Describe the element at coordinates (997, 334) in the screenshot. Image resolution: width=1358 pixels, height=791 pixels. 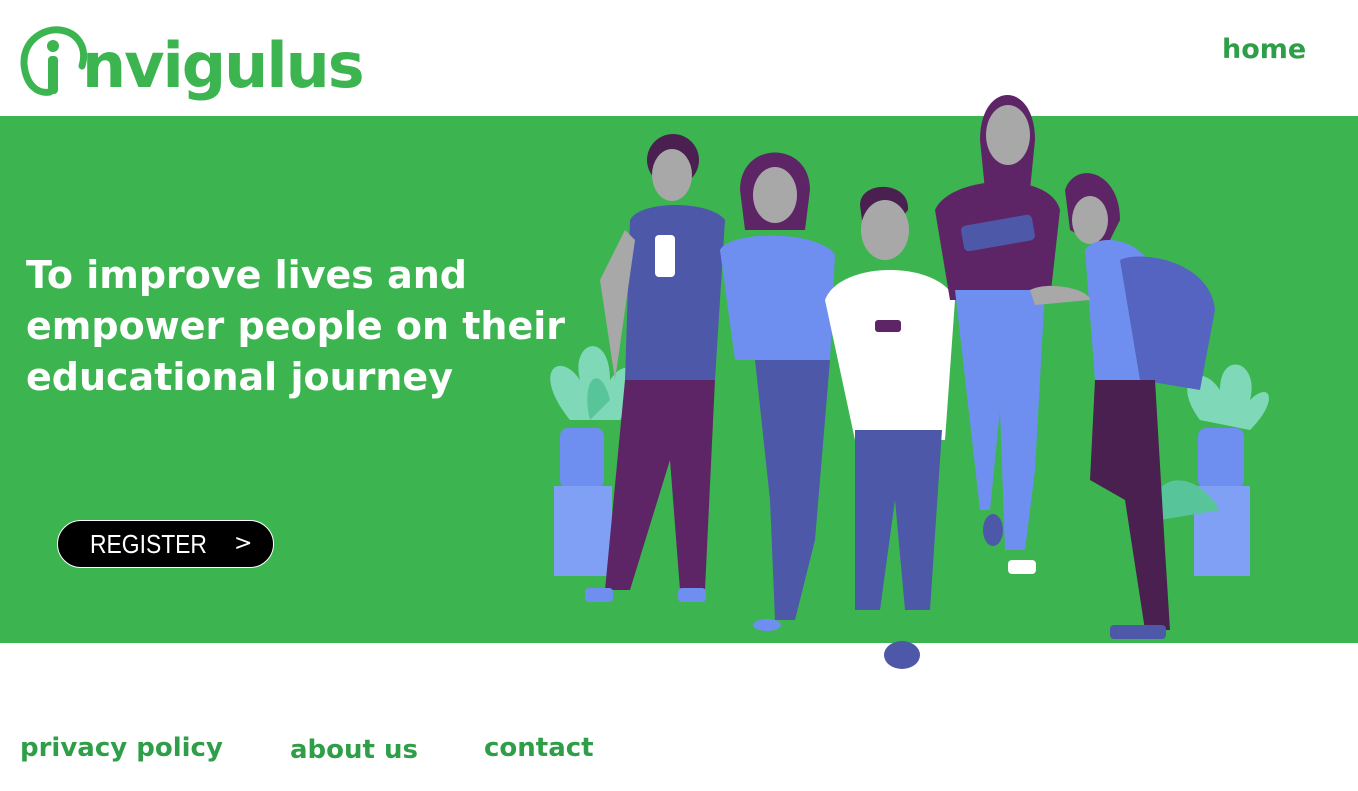
I see `person-4-figure` at that location.